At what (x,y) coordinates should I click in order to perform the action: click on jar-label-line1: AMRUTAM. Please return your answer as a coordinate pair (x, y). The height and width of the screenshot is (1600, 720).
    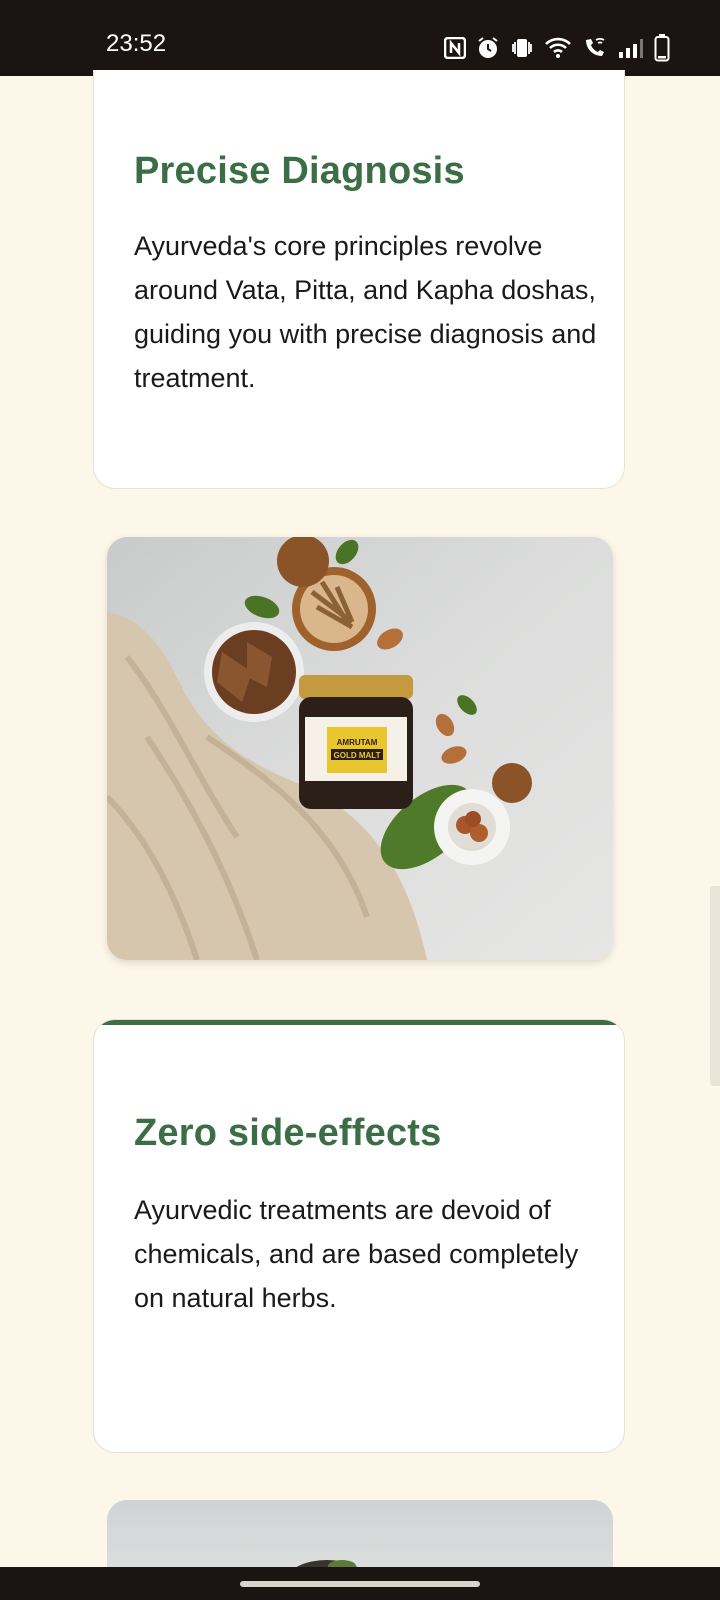
    Looking at the image, I should click on (357, 742).